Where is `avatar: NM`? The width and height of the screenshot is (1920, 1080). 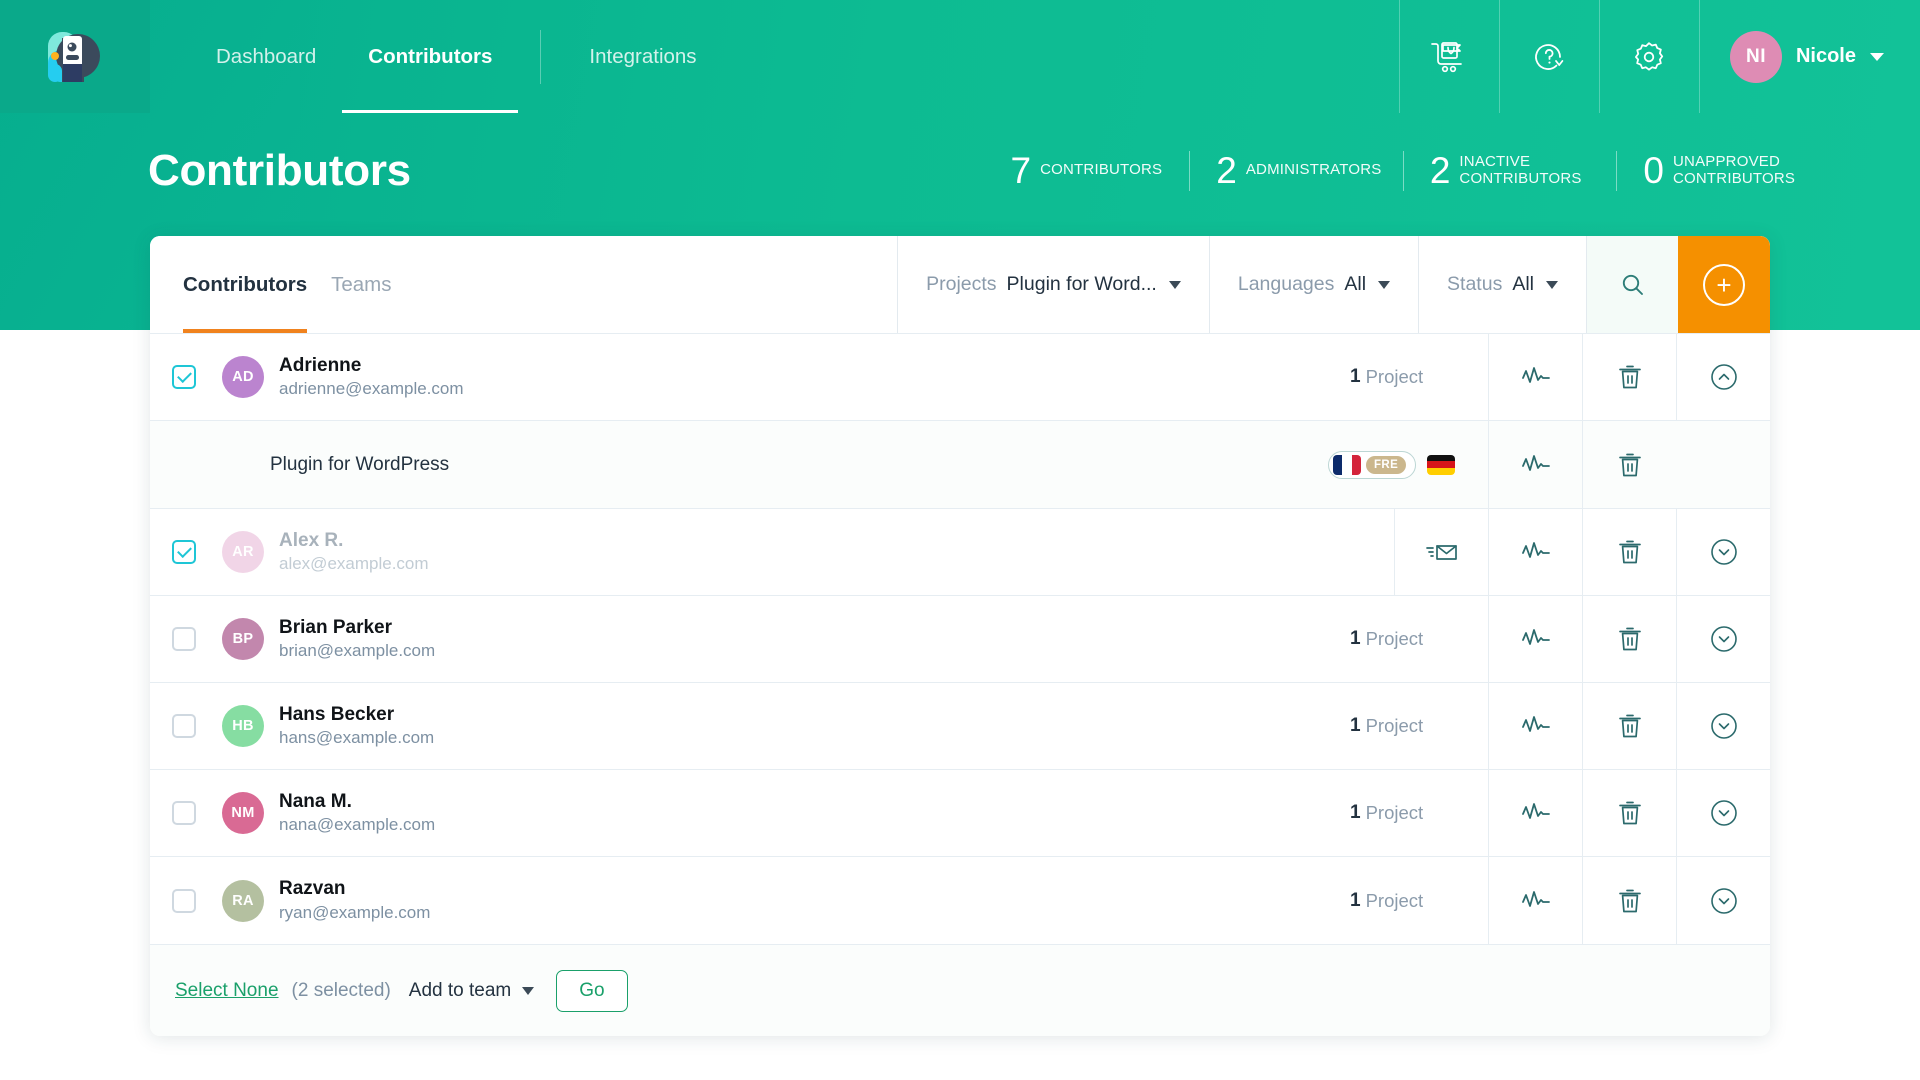
avatar: NM is located at coordinates (243, 813).